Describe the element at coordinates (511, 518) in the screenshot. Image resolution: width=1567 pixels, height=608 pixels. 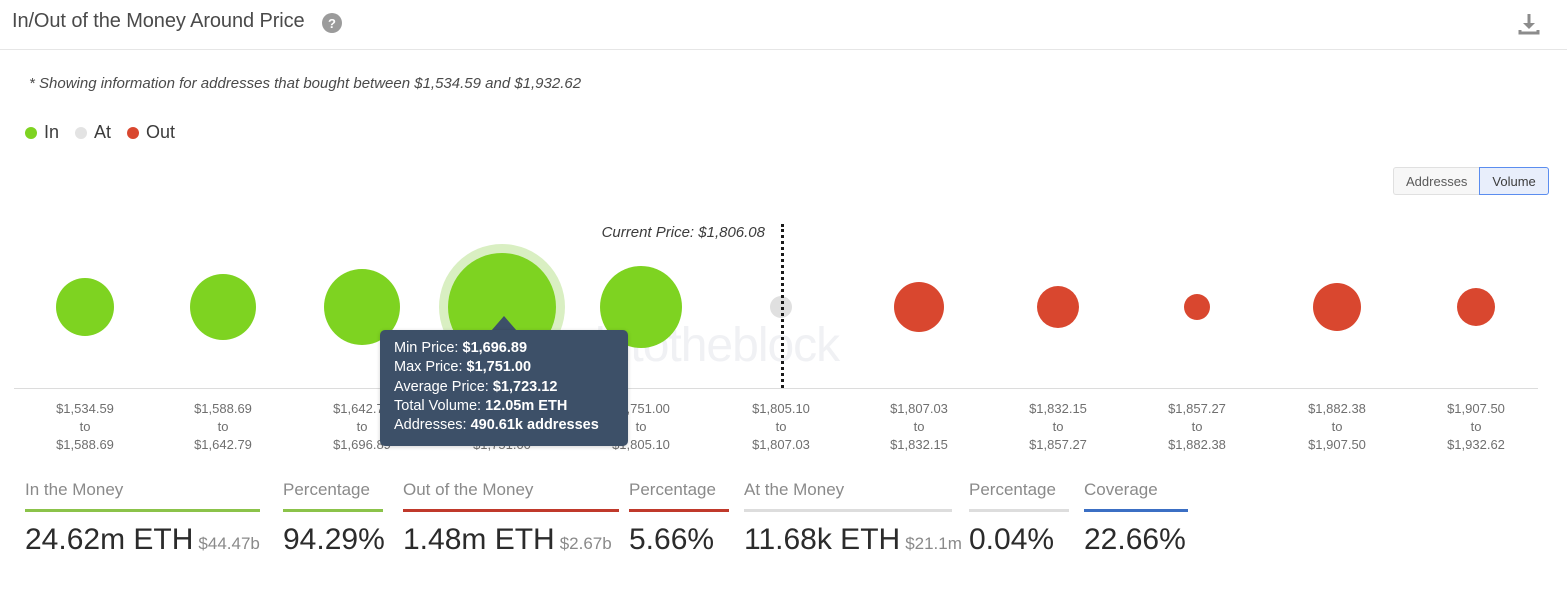
I see `stat-block: Out of the Money 1.48m ETH $2.67b` at that location.